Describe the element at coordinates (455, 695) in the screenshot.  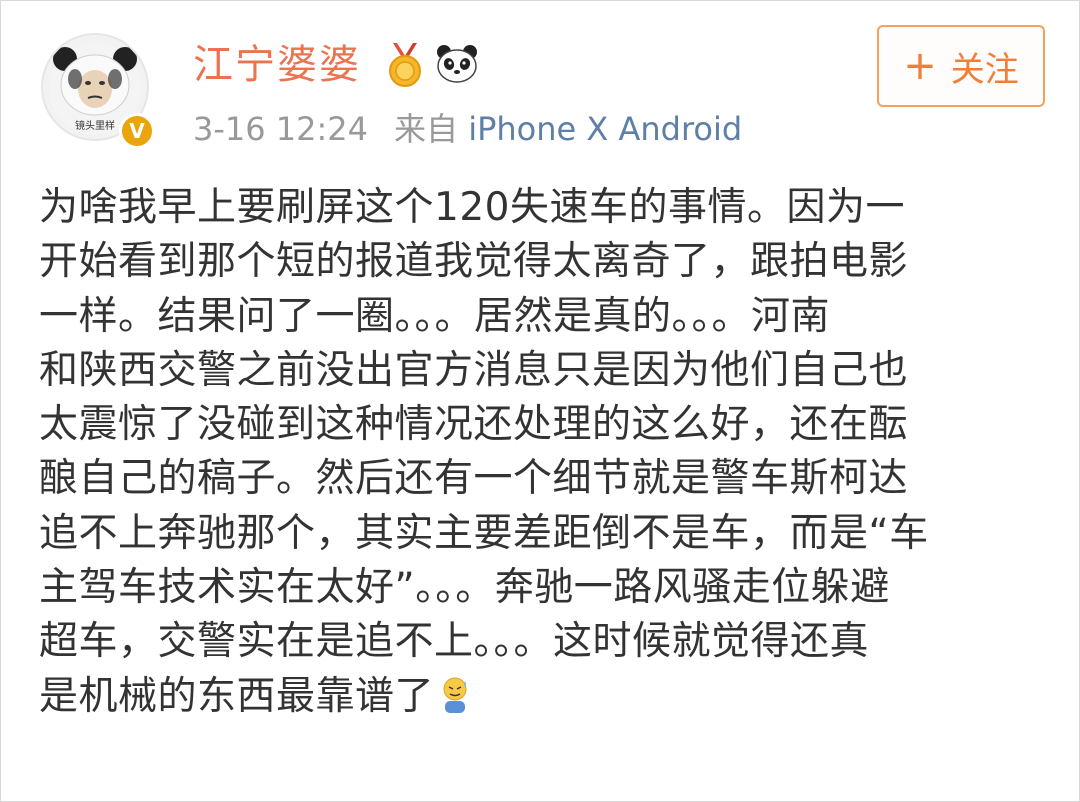
I see `sweat-smile-emoji-icon` at that location.